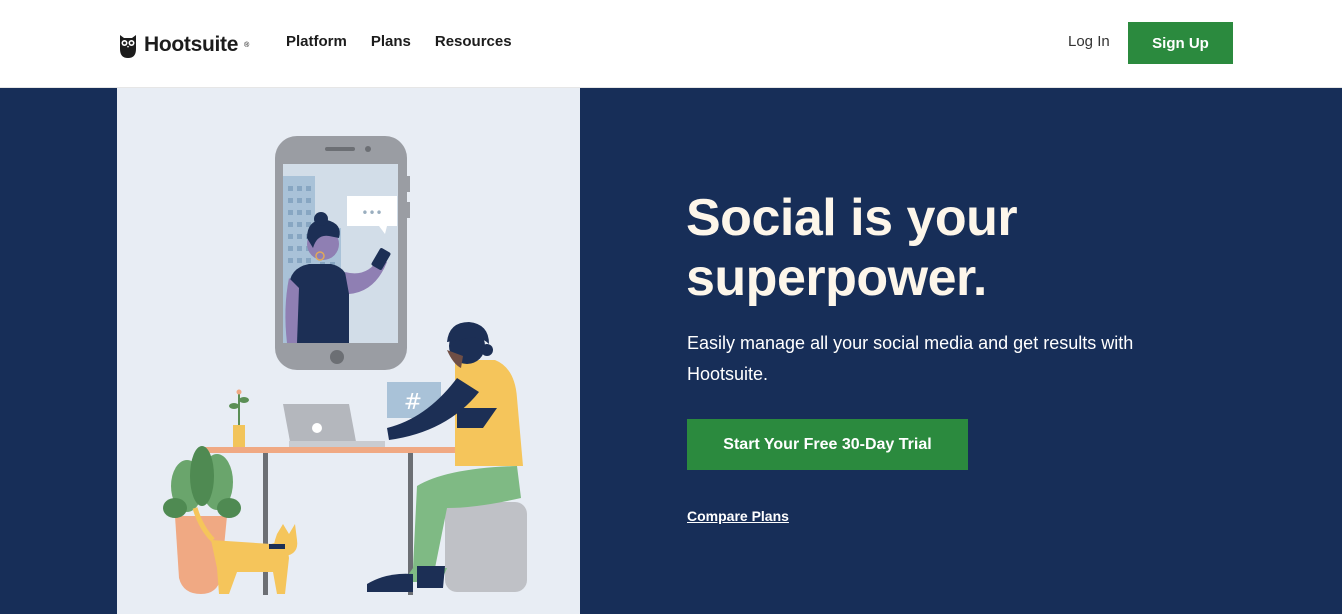 This screenshot has width=1342, height=614. What do you see at coordinates (1180, 43) in the screenshot?
I see `signup-button: Sign Up` at bounding box center [1180, 43].